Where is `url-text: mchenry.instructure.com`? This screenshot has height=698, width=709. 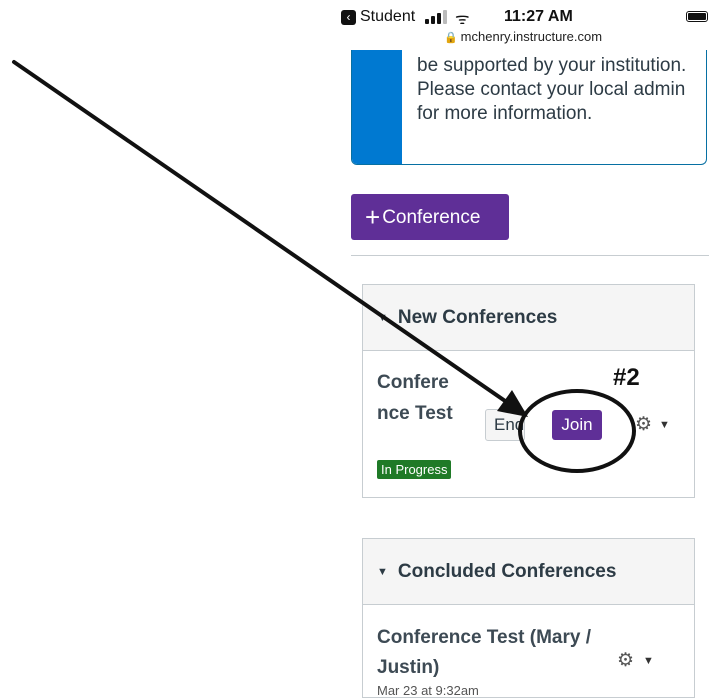 url-text: mchenry.instructure.com is located at coordinates (531, 36).